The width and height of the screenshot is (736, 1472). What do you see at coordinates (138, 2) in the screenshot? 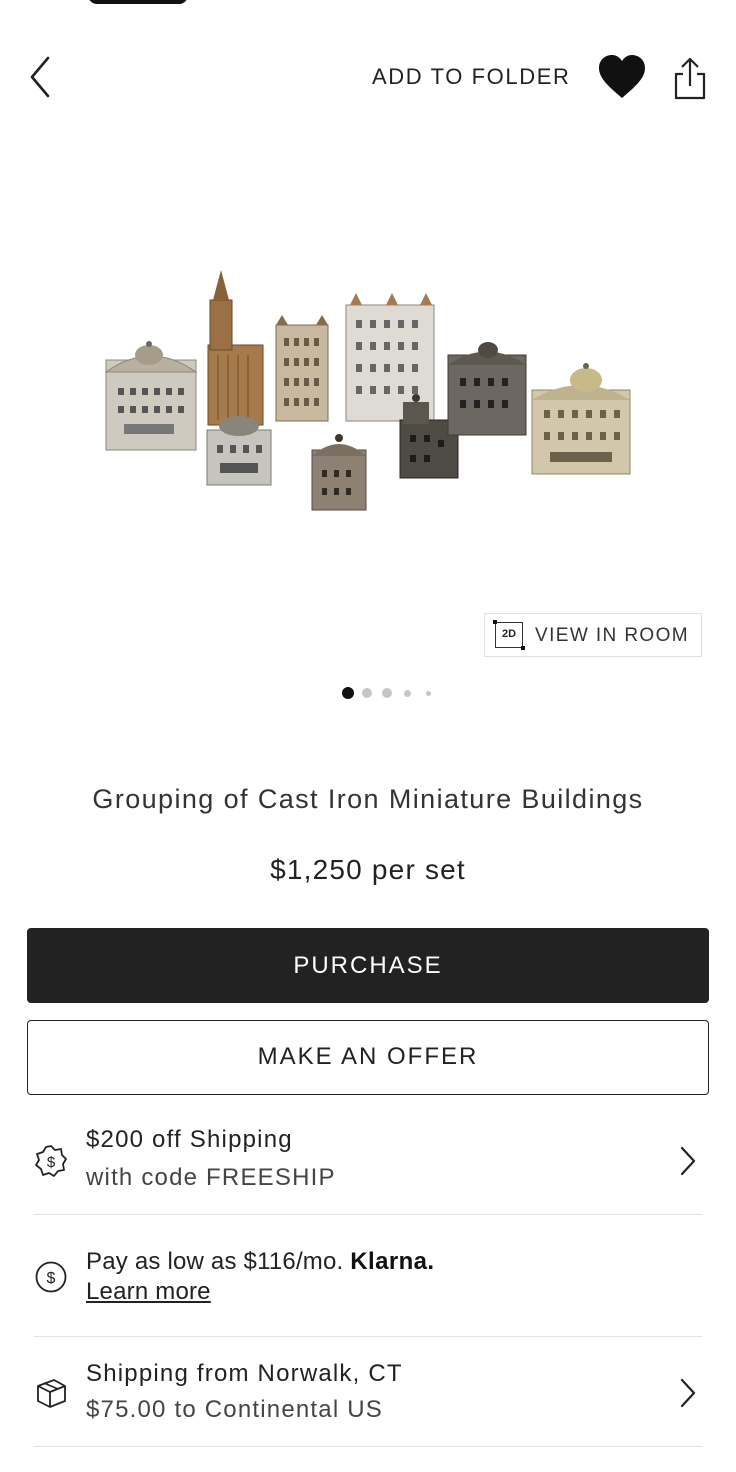
I see `status-time` at bounding box center [138, 2].